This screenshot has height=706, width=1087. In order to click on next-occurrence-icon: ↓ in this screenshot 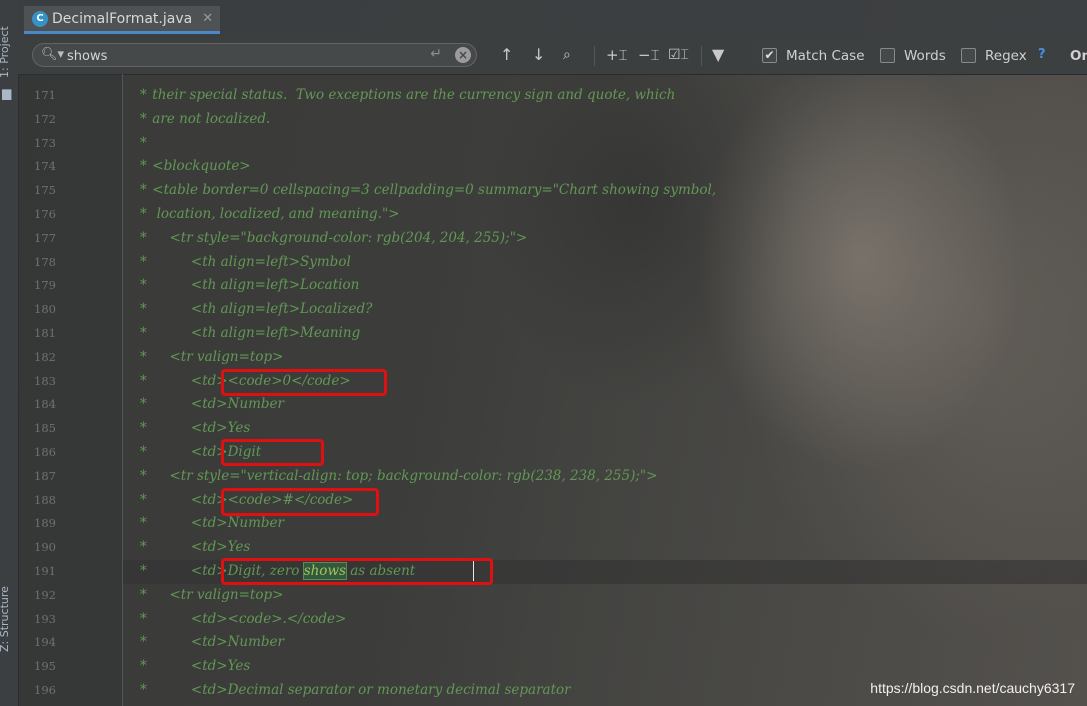, I will do `click(538, 55)`.